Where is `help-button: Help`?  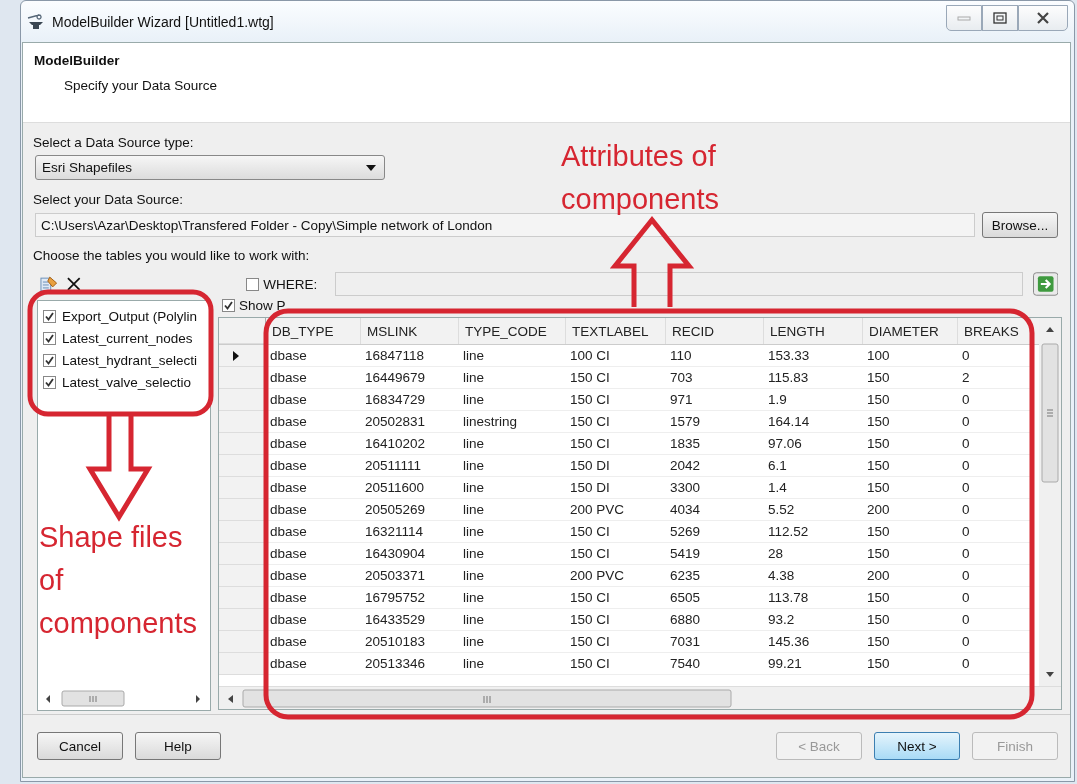
help-button: Help is located at coordinates (178, 746).